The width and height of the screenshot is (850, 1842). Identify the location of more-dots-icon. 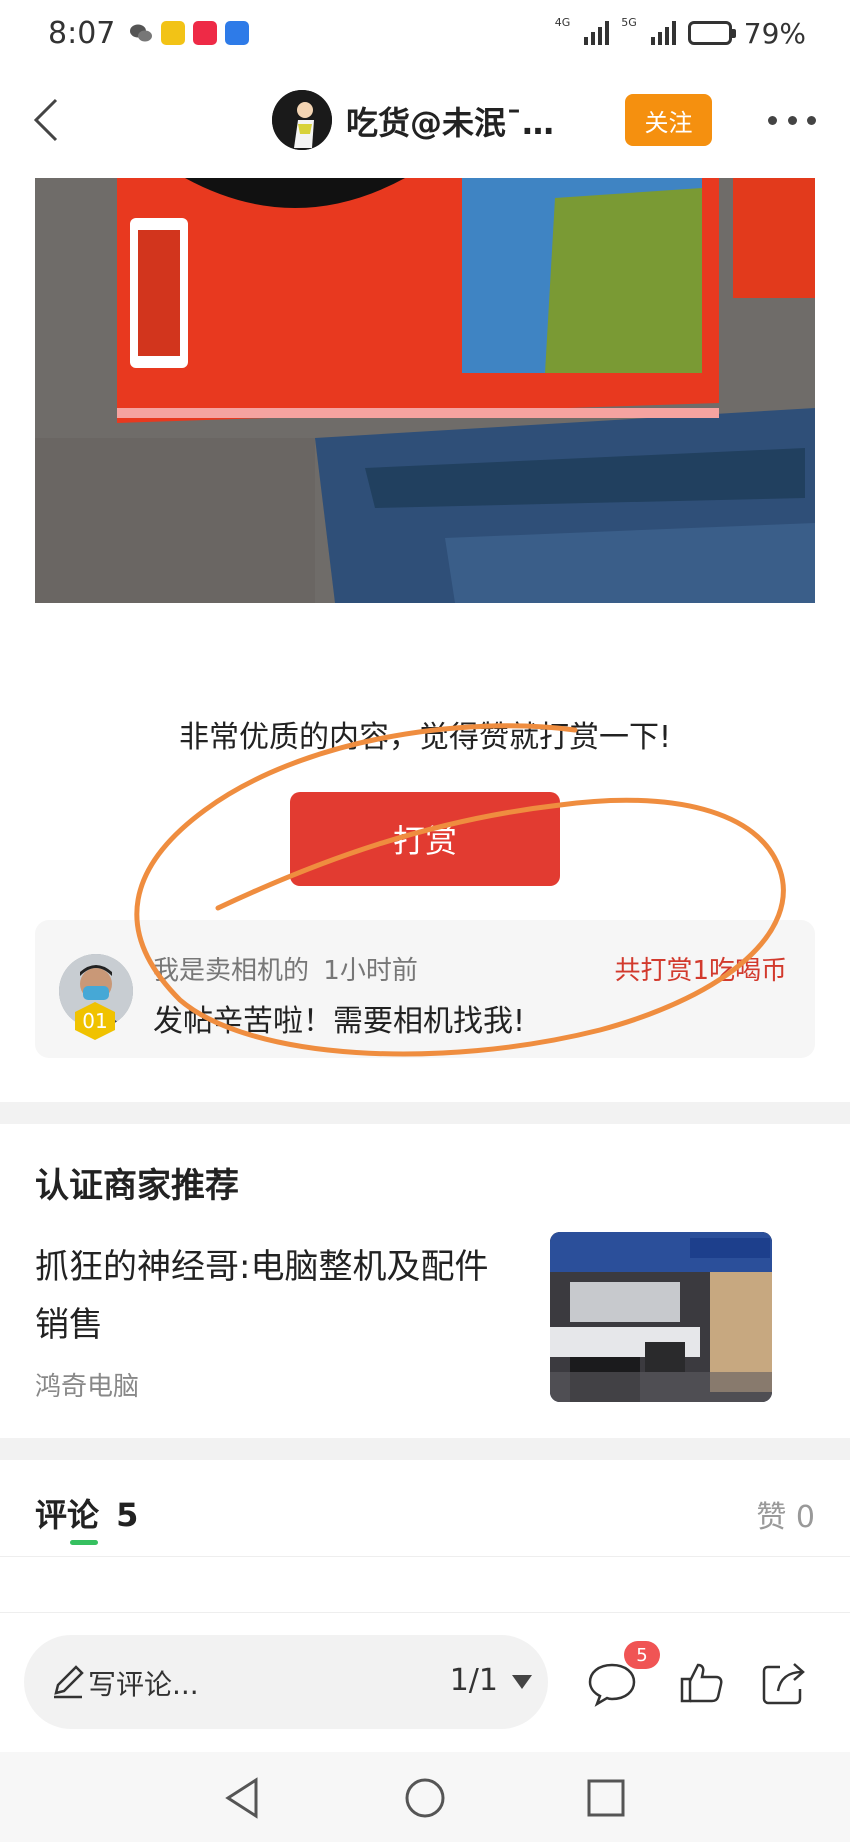
(772, 120).